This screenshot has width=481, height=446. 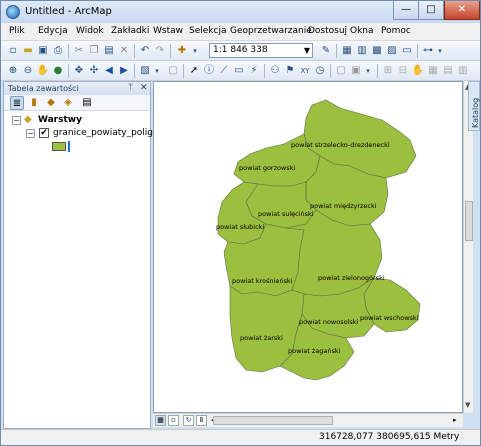 What do you see at coordinates (388, 71) in the screenshot?
I see `layout-zoom-in-icon: ⊞` at bounding box center [388, 71].